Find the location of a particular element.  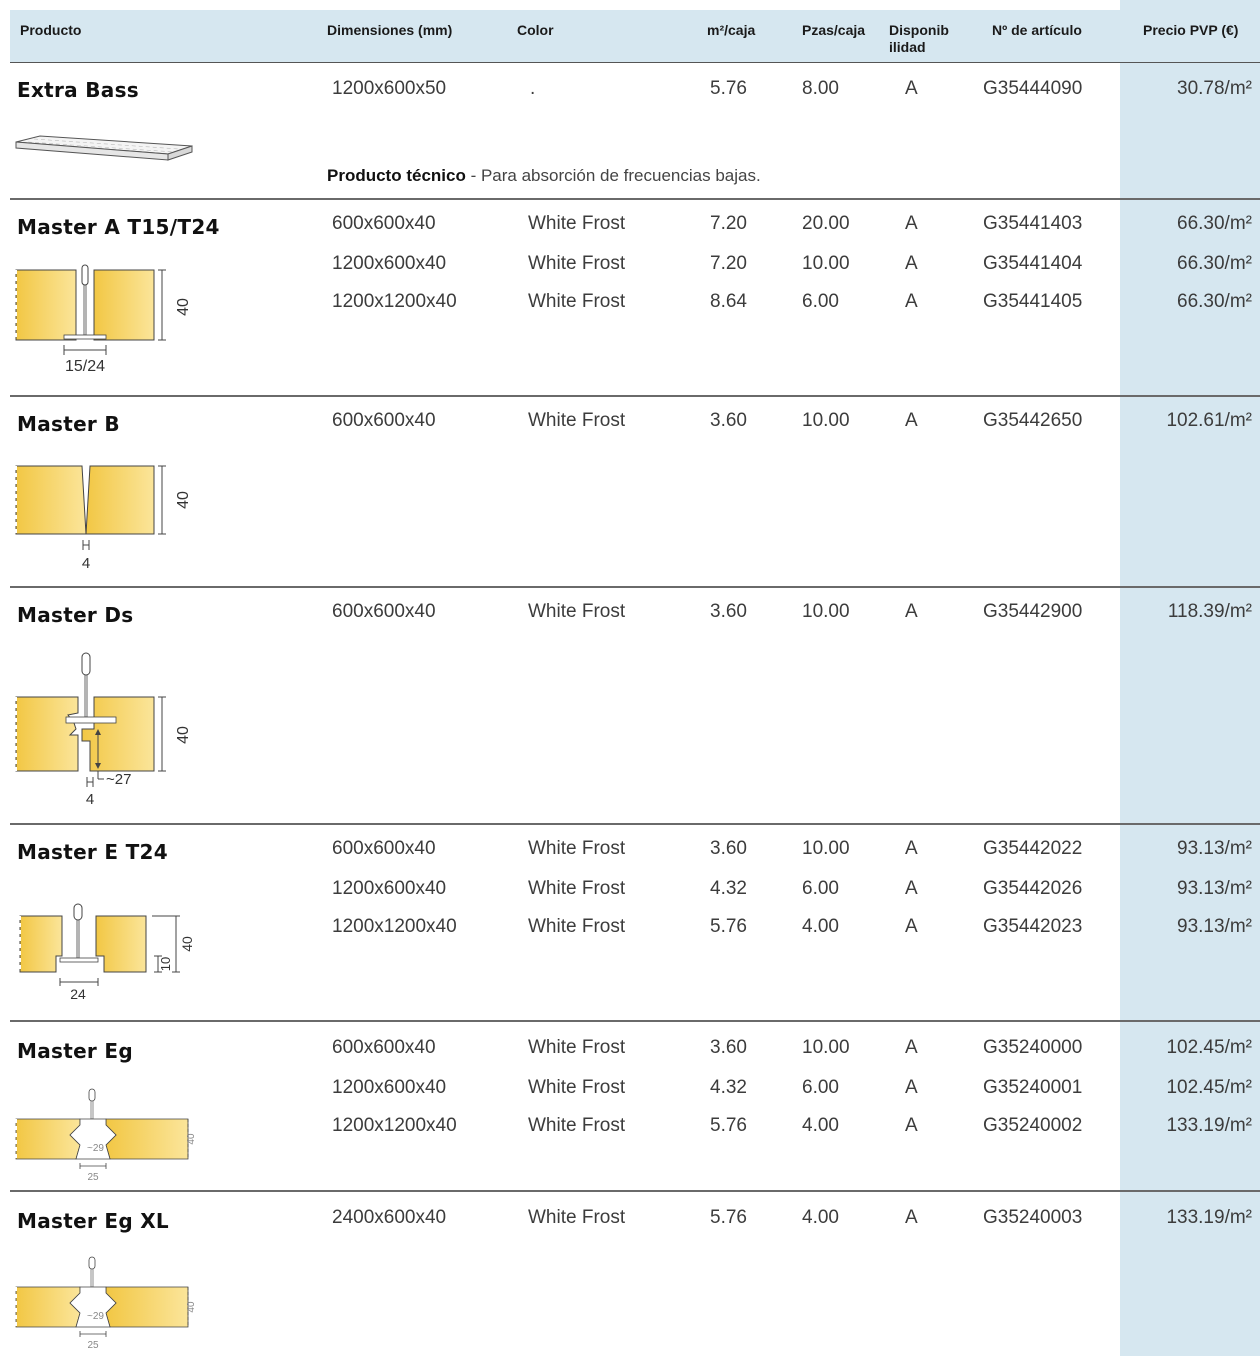

header-pzas-caja: Pzas/caja is located at coordinates (834, 30).